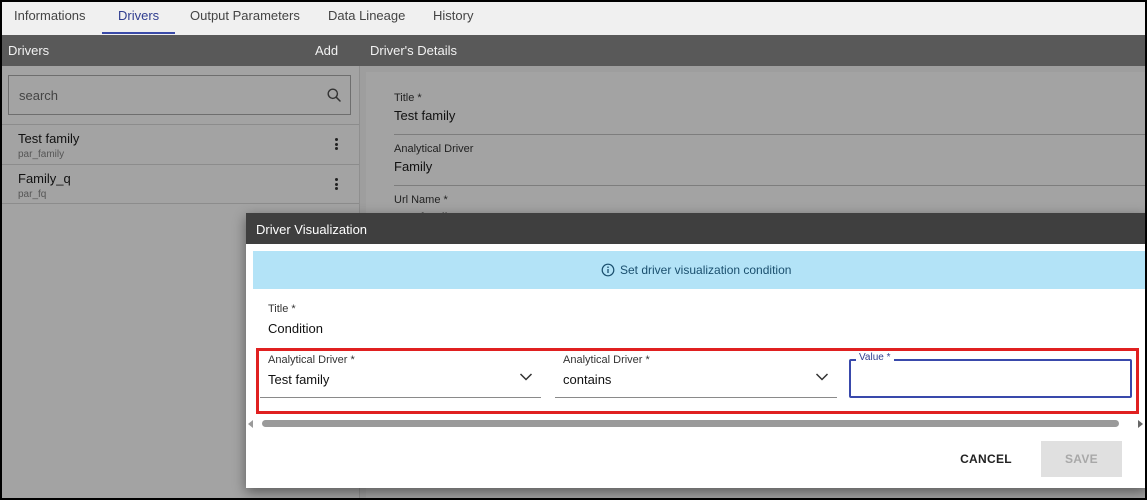 The height and width of the screenshot is (500, 1147). I want to click on analytical-driver-select: Analytical Driver * Test family, so click(400, 375).